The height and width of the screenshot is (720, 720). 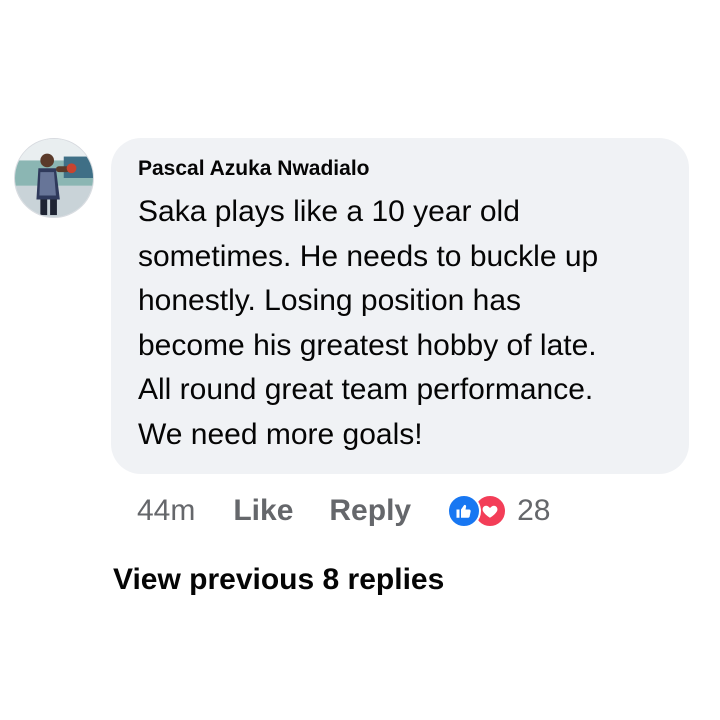 I want to click on comment-text-line: We need more goals!, so click(x=280, y=434).